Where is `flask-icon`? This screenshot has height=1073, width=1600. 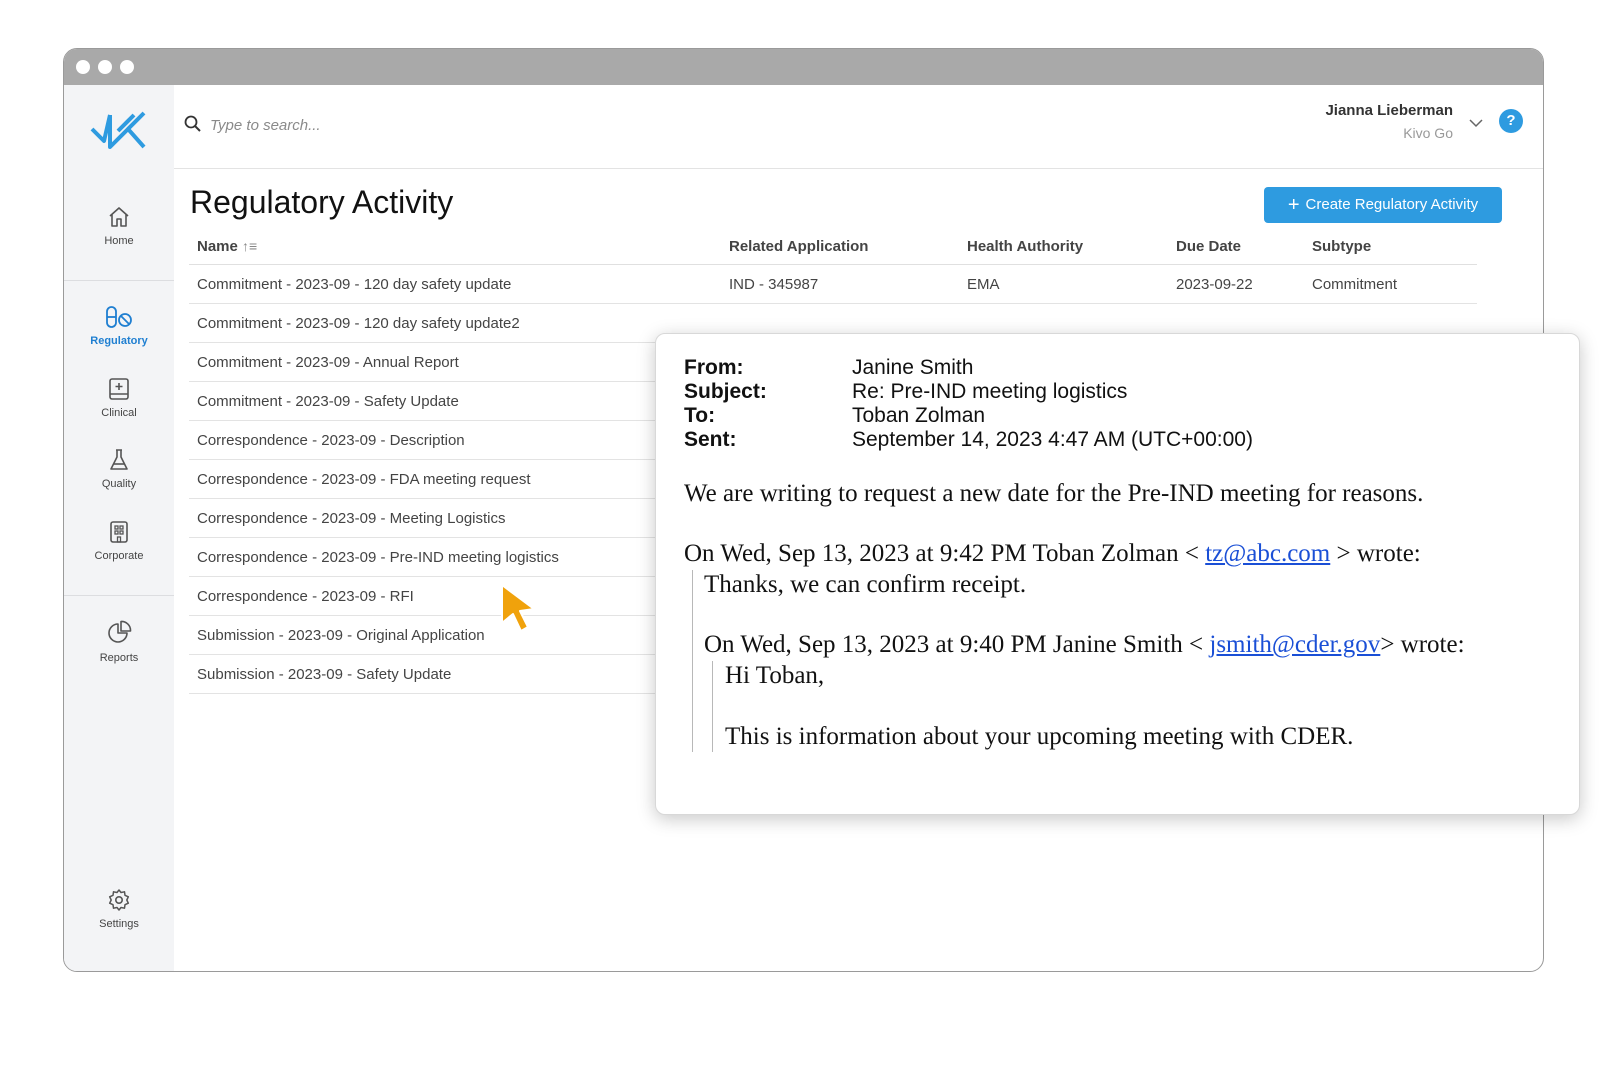 flask-icon is located at coordinates (119, 459).